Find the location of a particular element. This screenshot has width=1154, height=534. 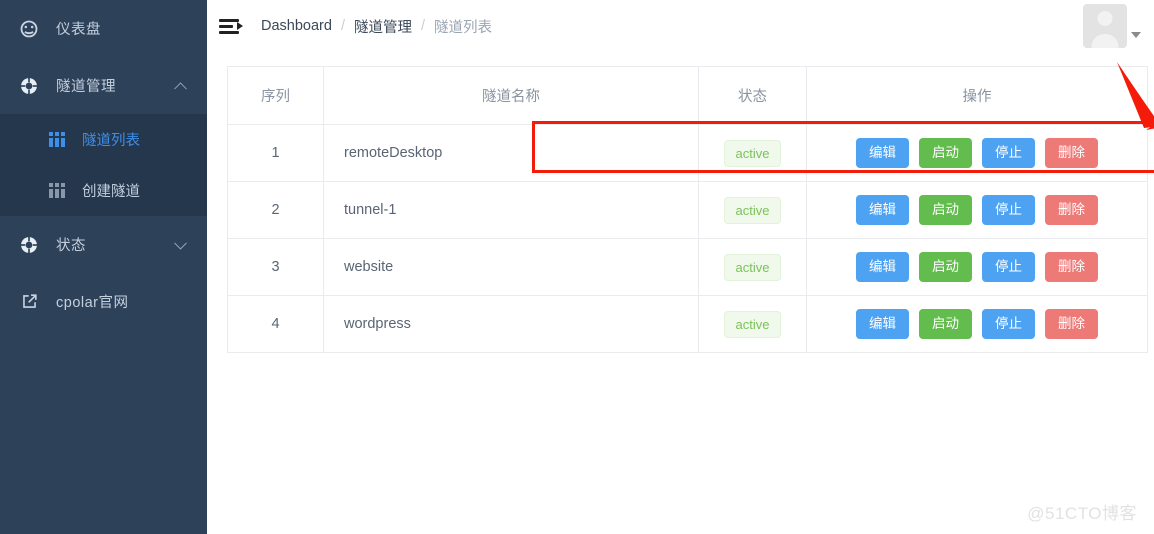

sidebar-item-label: cpolar官网 is located at coordinates (92, 303).